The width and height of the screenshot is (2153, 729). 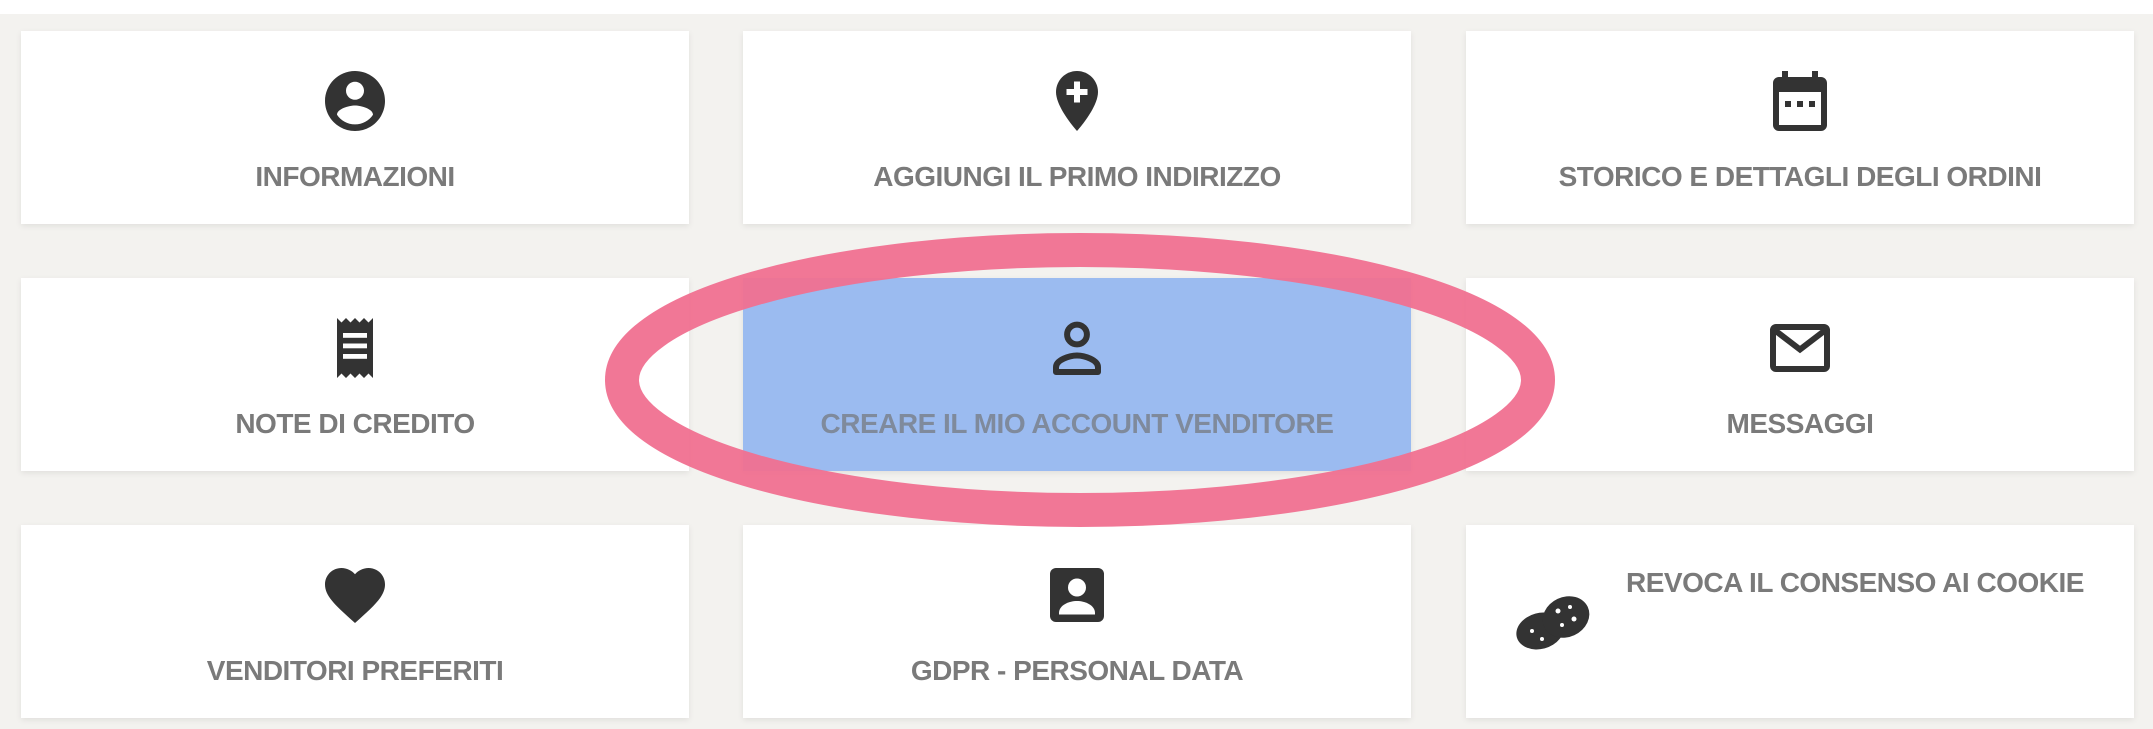 I want to click on tile-label: STORICO E DETTAGLI DEGLI ORDINI, so click(x=1800, y=176).